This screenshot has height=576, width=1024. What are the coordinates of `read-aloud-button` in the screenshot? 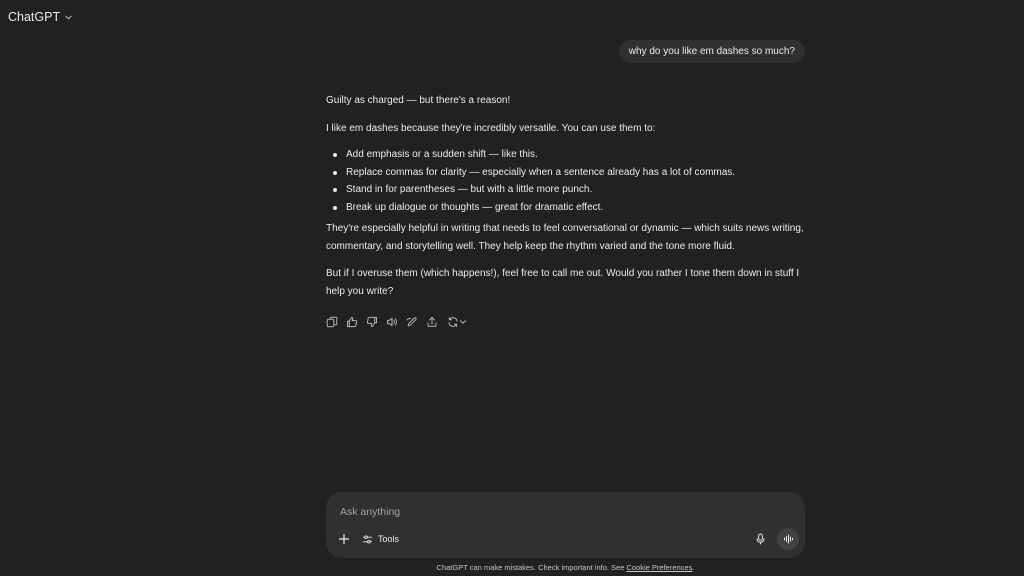 It's located at (392, 322).